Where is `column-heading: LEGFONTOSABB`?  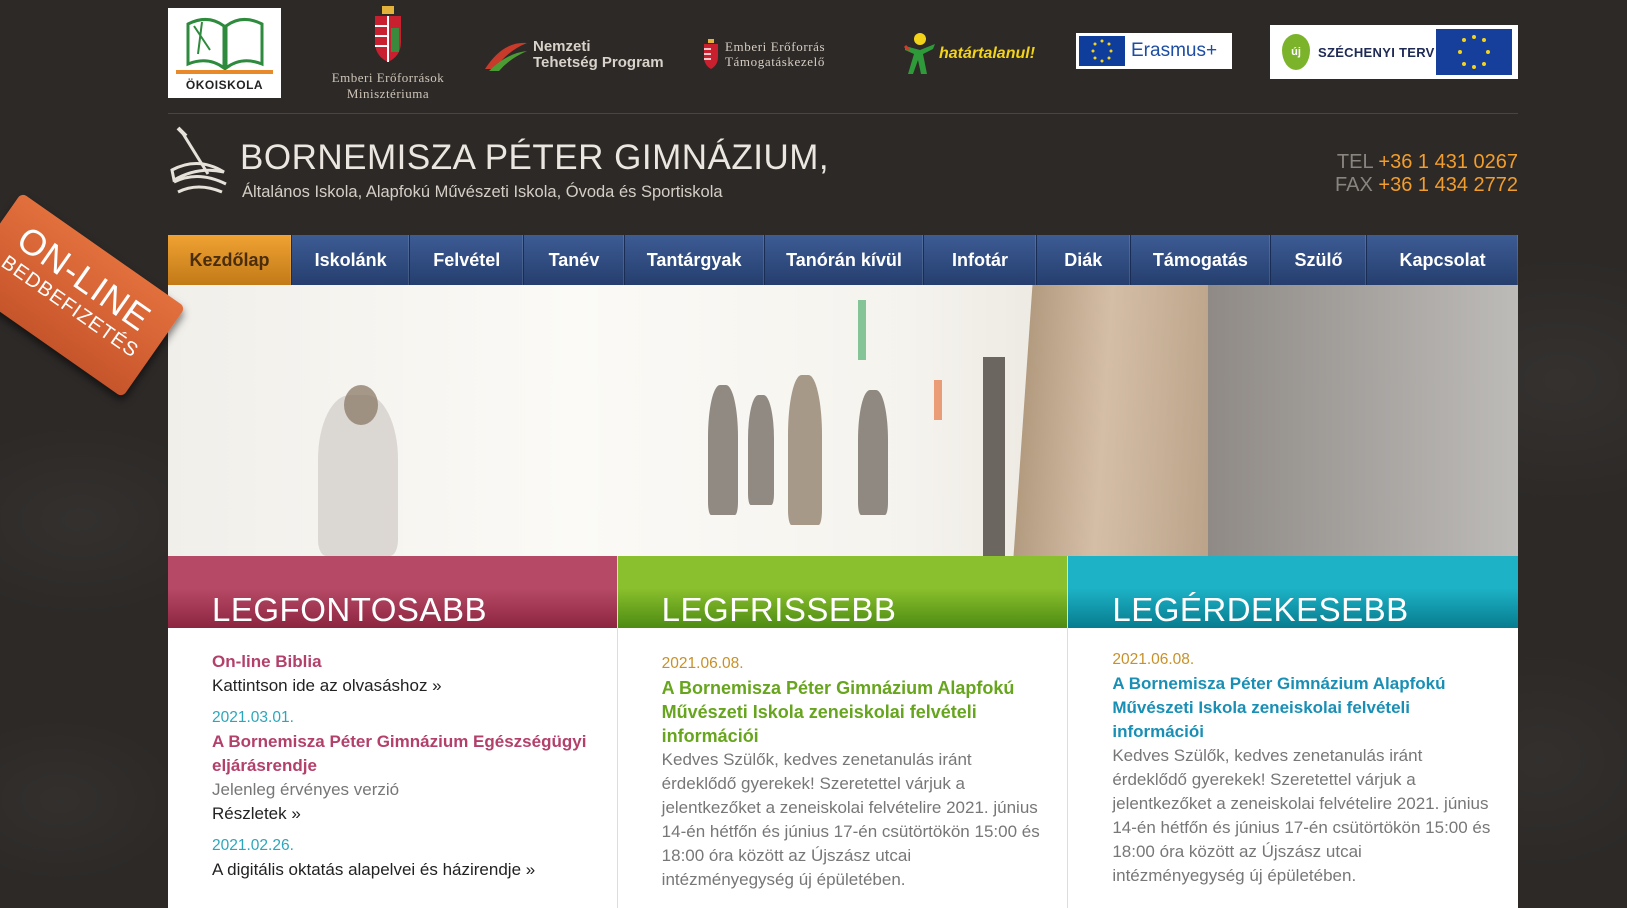
column-heading: LEGFONTOSABB is located at coordinates (392, 592).